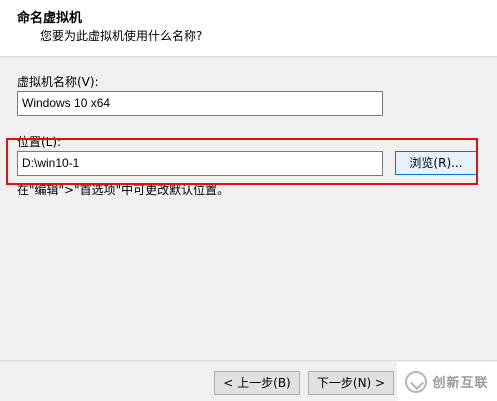 Image resolution: width=497 pixels, height=401 pixels. I want to click on next-button: 下一步(N) >, so click(351, 383).